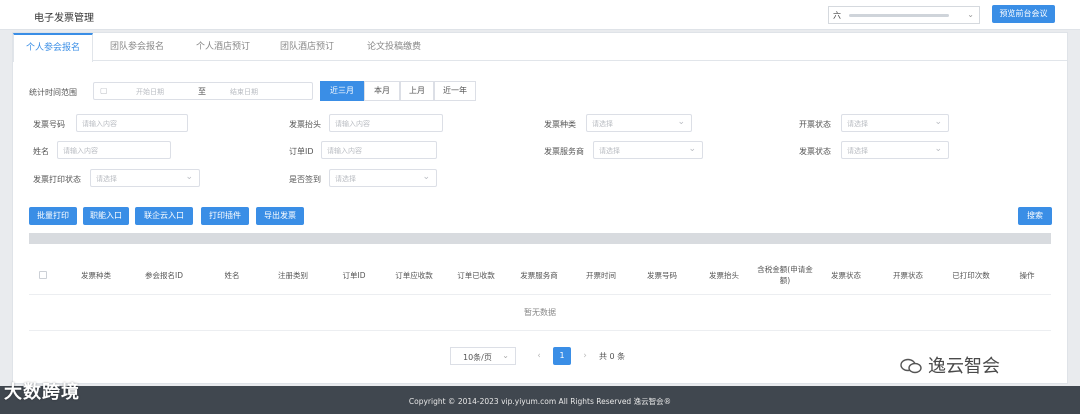  What do you see at coordinates (379, 150) in the screenshot?
I see `order-id-input: 请输入内容` at bounding box center [379, 150].